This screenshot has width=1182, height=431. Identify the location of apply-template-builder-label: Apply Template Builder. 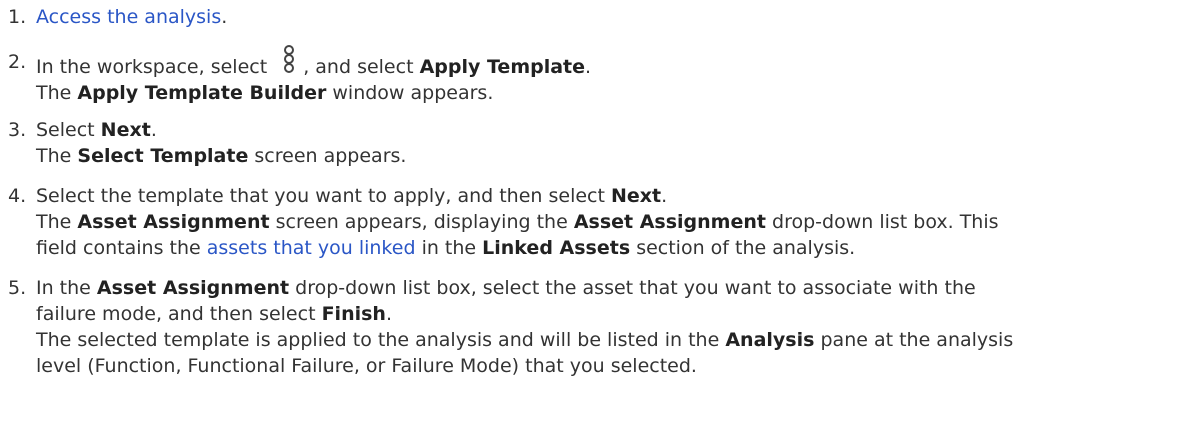
(202, 93).